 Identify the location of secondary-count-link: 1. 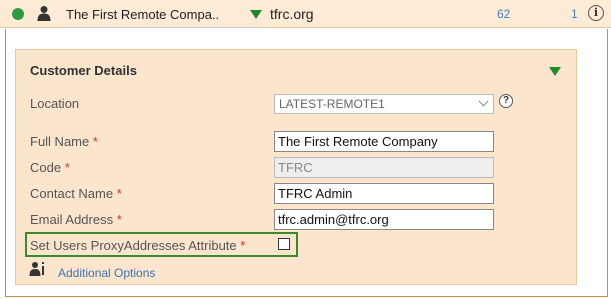
(574, 14).